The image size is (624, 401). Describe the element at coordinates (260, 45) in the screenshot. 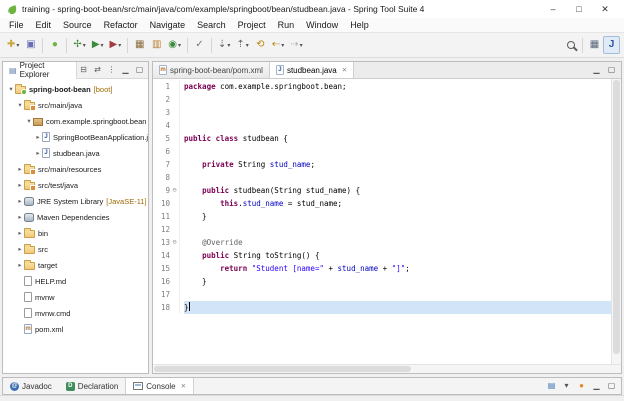

I see `last-edit-location-button: ⟲` at that location.